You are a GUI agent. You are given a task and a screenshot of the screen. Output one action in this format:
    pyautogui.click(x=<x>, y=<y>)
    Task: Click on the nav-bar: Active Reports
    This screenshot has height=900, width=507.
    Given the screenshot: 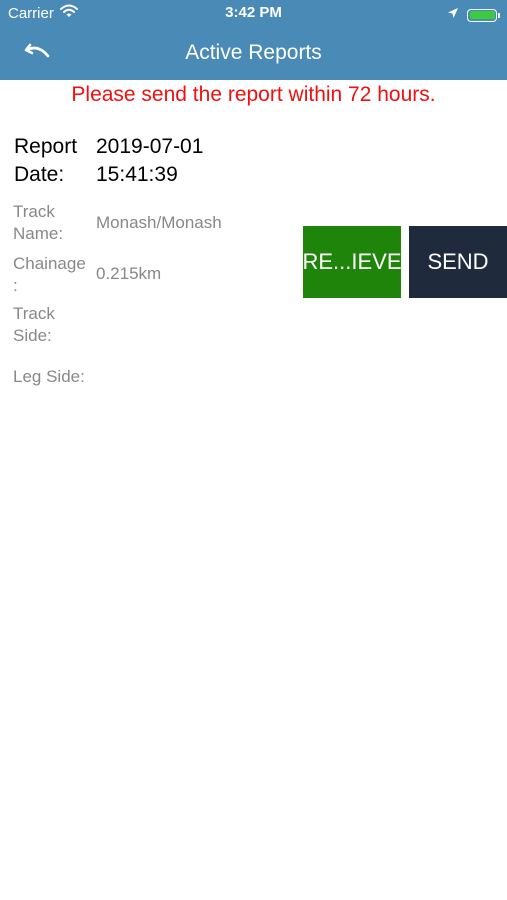 What is the action you would take?
    pyautogui.click(x=253, y=54)
    